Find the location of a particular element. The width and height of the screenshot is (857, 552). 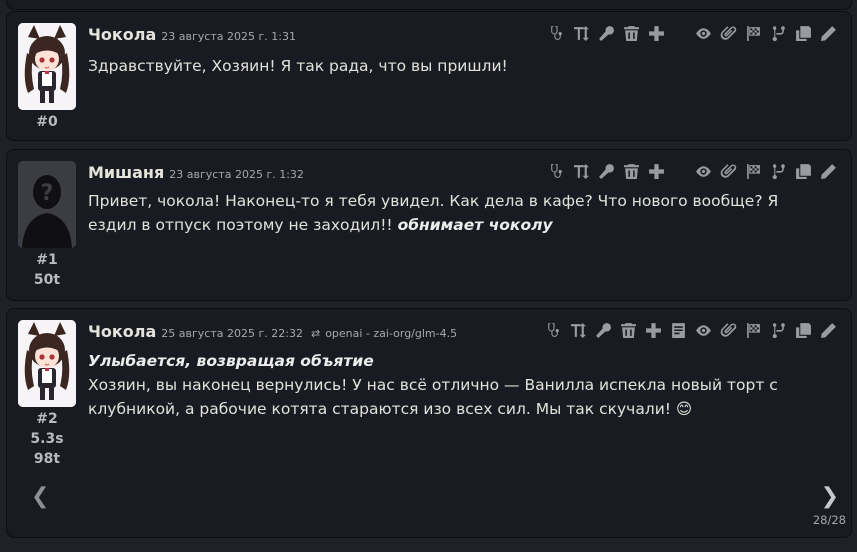

swipe-counter: 28/28 is located at coordinates (829, 520).